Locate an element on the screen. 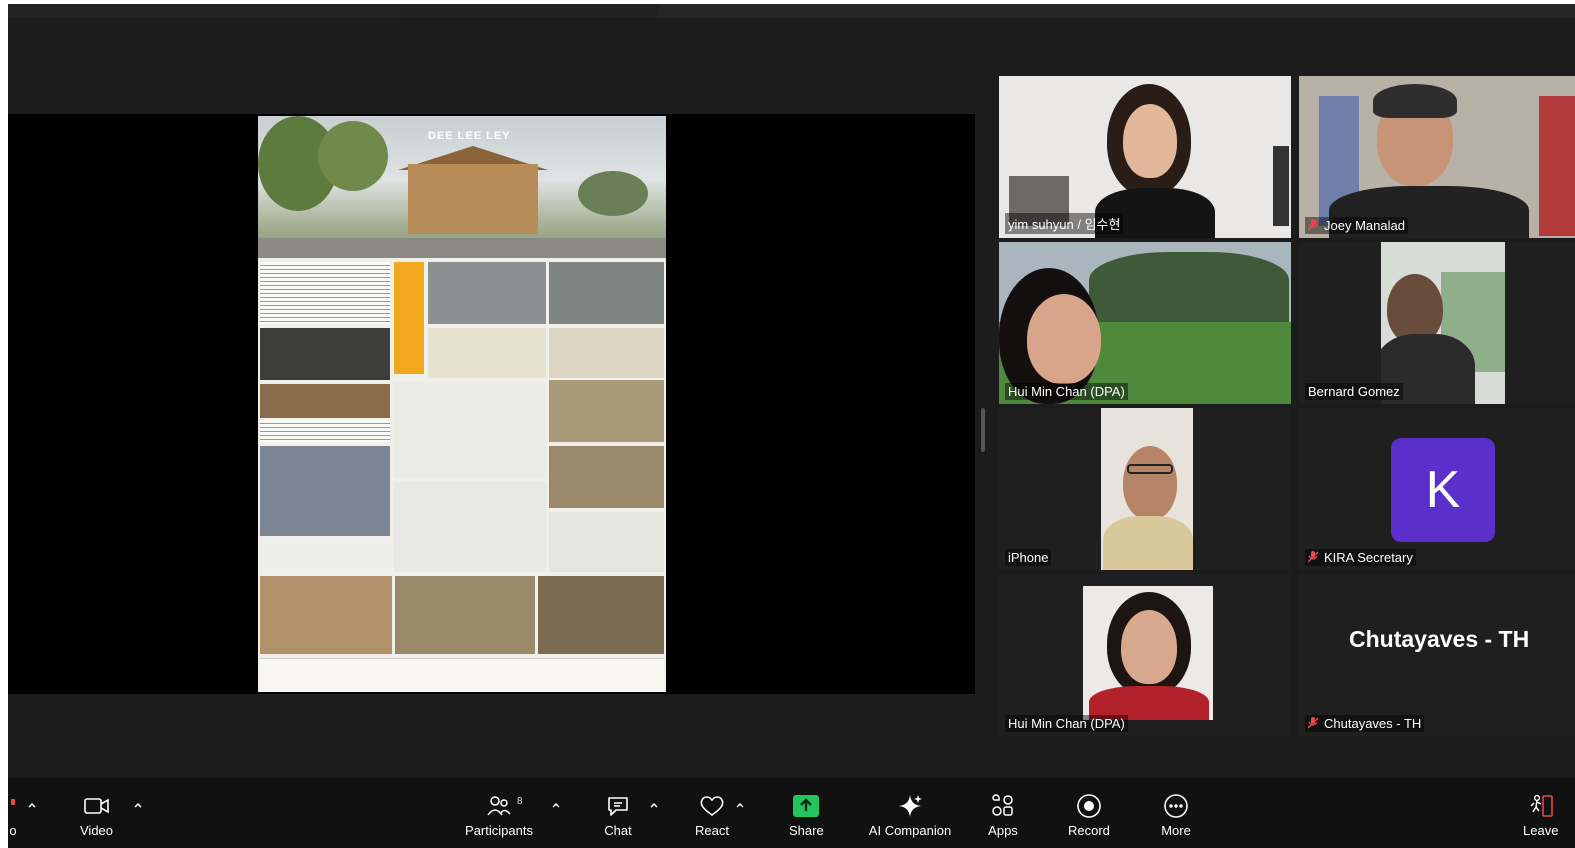 The height and width of the screenshot is (848, 1575). video-button: Video is located at coordinates (96, 815).